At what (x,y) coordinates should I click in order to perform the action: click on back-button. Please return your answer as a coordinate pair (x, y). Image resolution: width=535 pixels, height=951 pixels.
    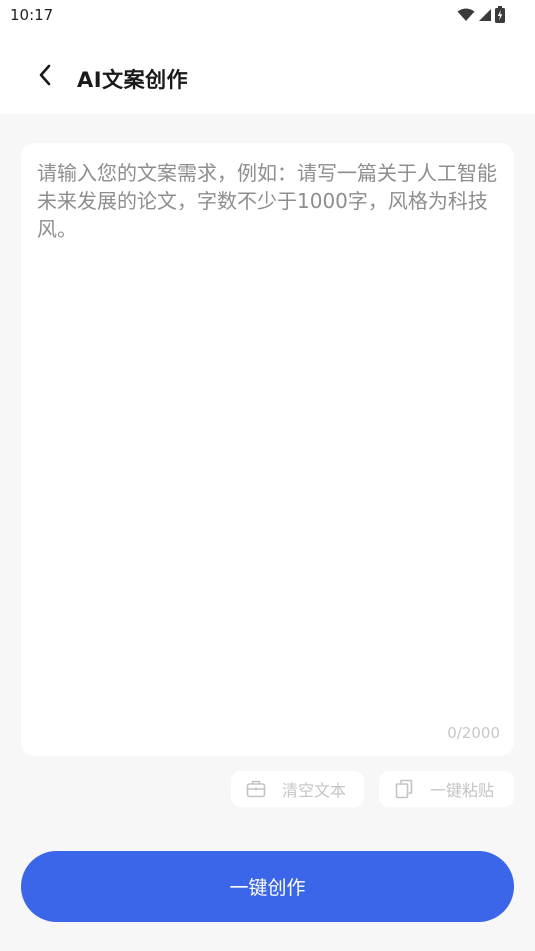
    Looking at the image, I should click on (45, 77).